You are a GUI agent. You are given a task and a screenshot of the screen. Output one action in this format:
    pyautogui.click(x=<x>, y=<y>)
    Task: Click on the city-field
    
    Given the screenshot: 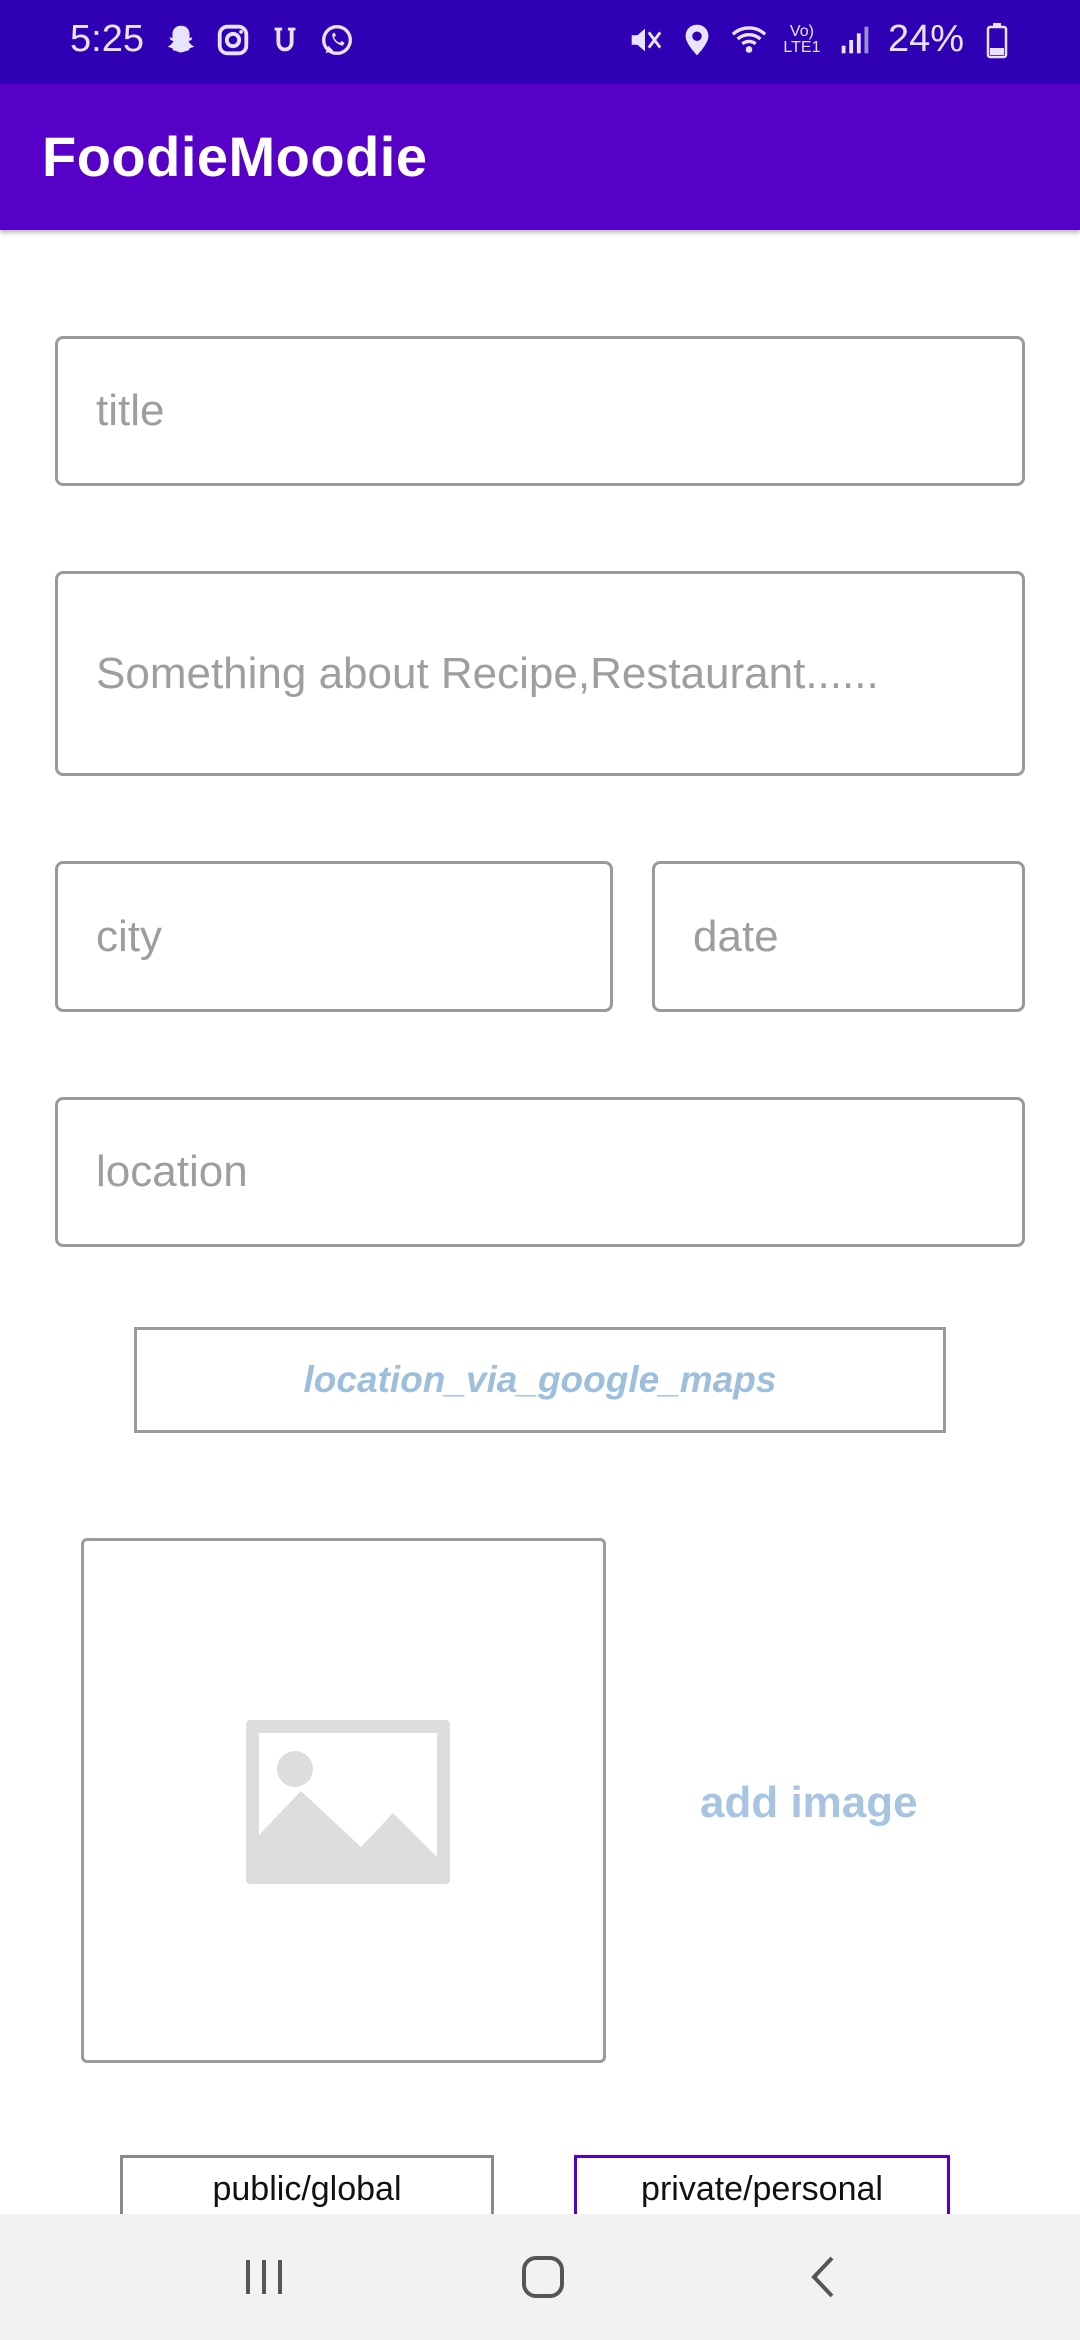 What is the action you would take?
    pyautogui.click(x=334, y=936)
    